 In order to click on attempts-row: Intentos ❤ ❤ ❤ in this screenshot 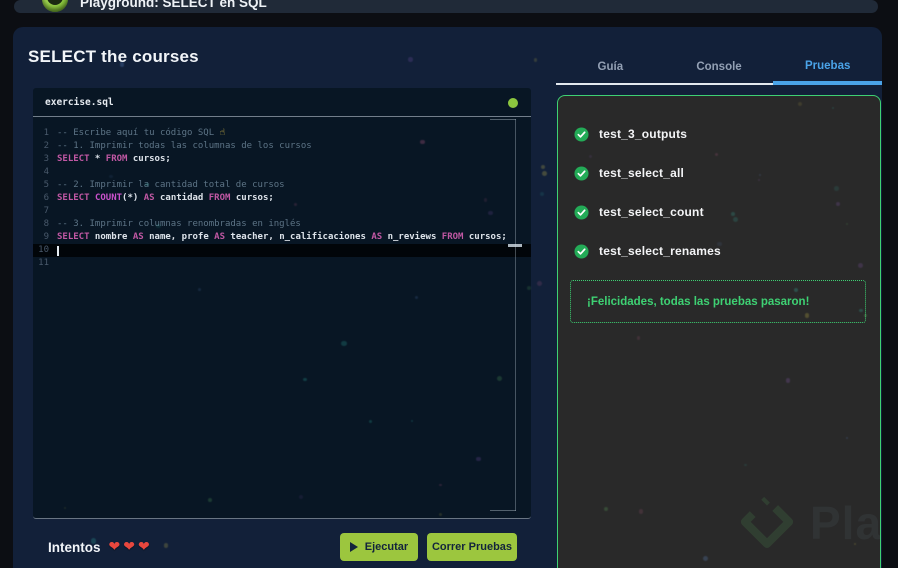, I will do `click(100, 547)`.